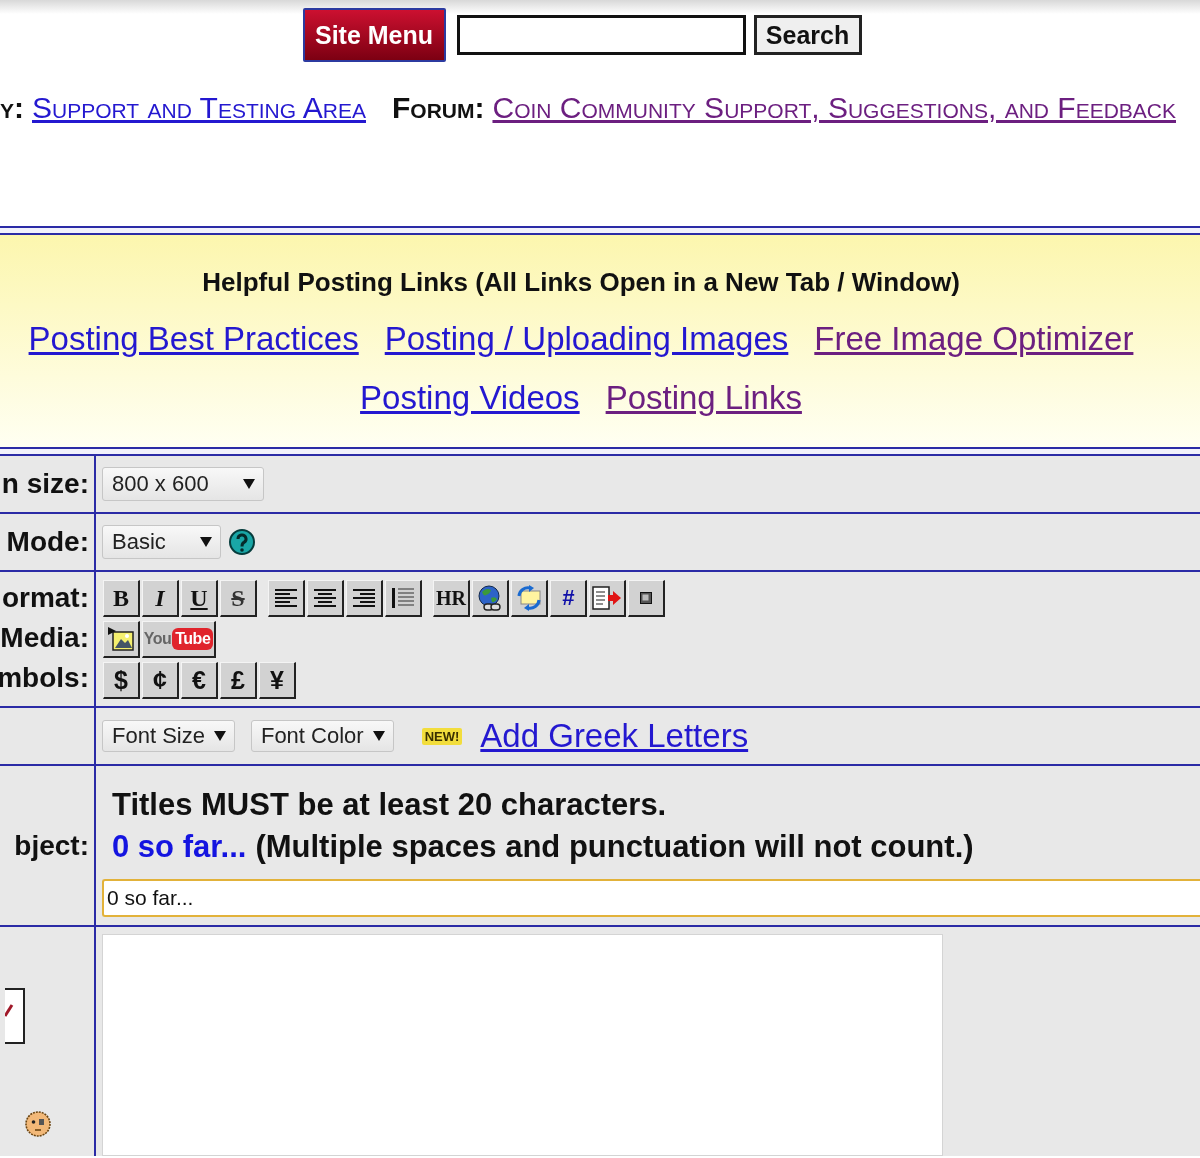  I want to click on swap-arrows-icon, so click(529, 598).